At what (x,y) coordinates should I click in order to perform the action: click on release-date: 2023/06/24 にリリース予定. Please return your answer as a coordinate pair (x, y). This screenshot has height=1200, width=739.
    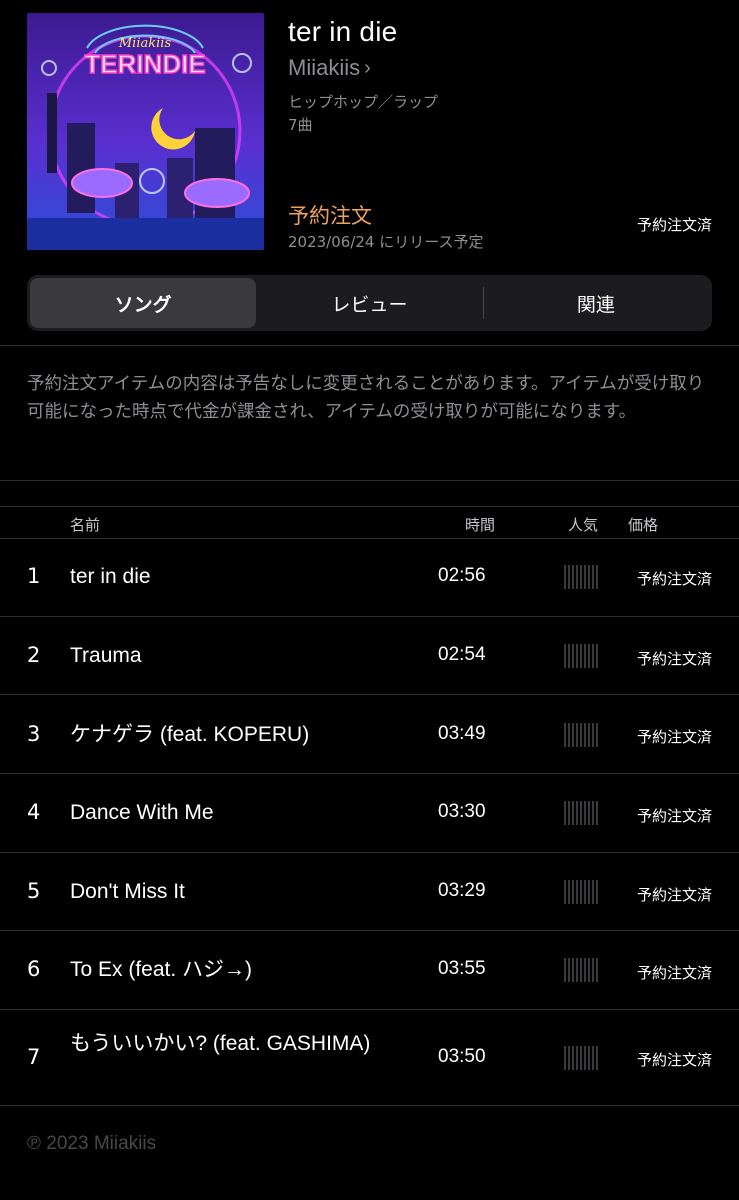
    Looking at the image, I should click on (386, 242).